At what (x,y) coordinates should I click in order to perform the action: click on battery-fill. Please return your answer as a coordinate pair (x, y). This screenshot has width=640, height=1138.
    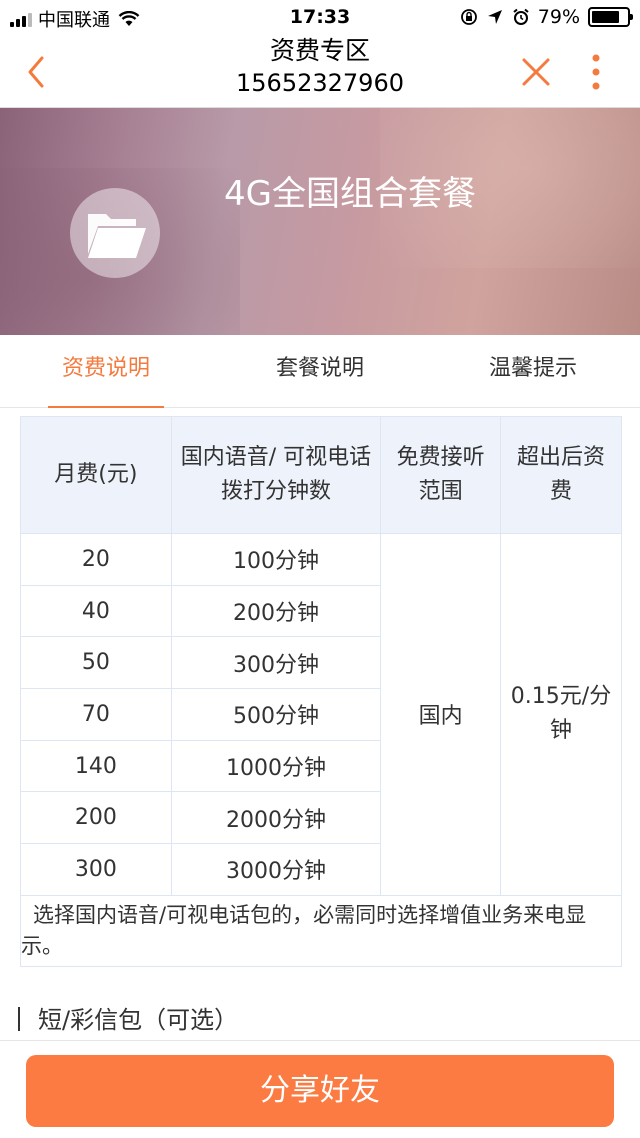
    Looking at the image, I should click on (605, 17).